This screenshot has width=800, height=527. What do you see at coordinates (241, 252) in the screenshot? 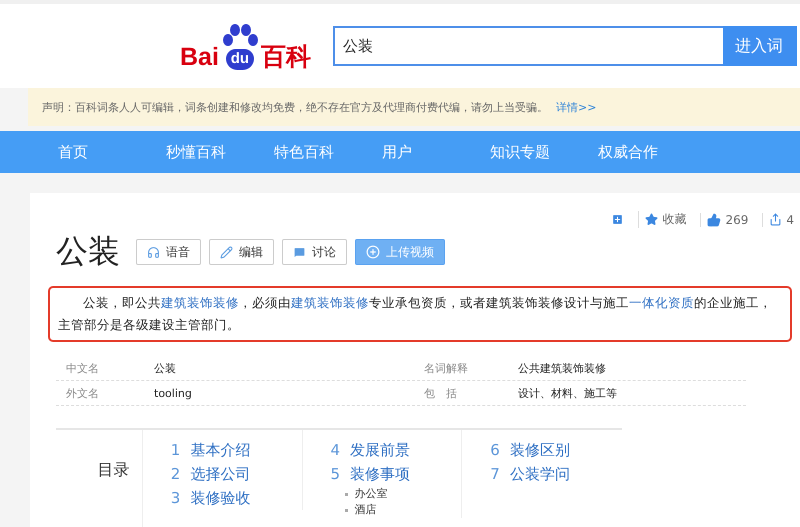
I see `toolbar-button: 编辑` at bounding box center [241, 252].